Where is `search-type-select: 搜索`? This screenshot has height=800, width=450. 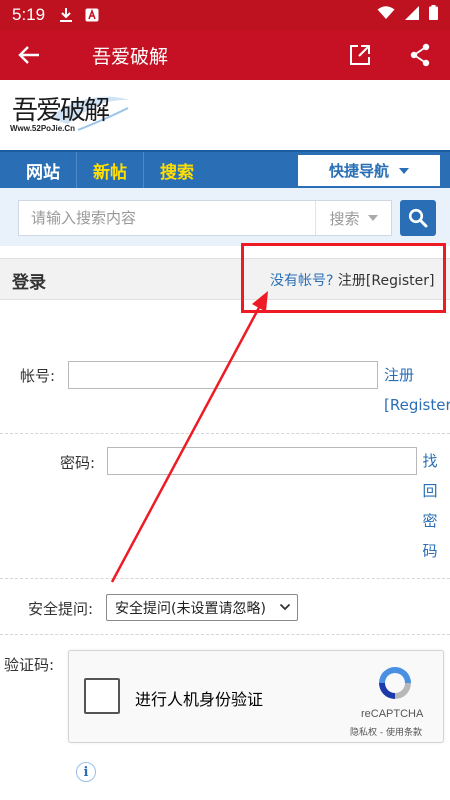 search-type-select: 搜索 is located at coordinates (353, 218).